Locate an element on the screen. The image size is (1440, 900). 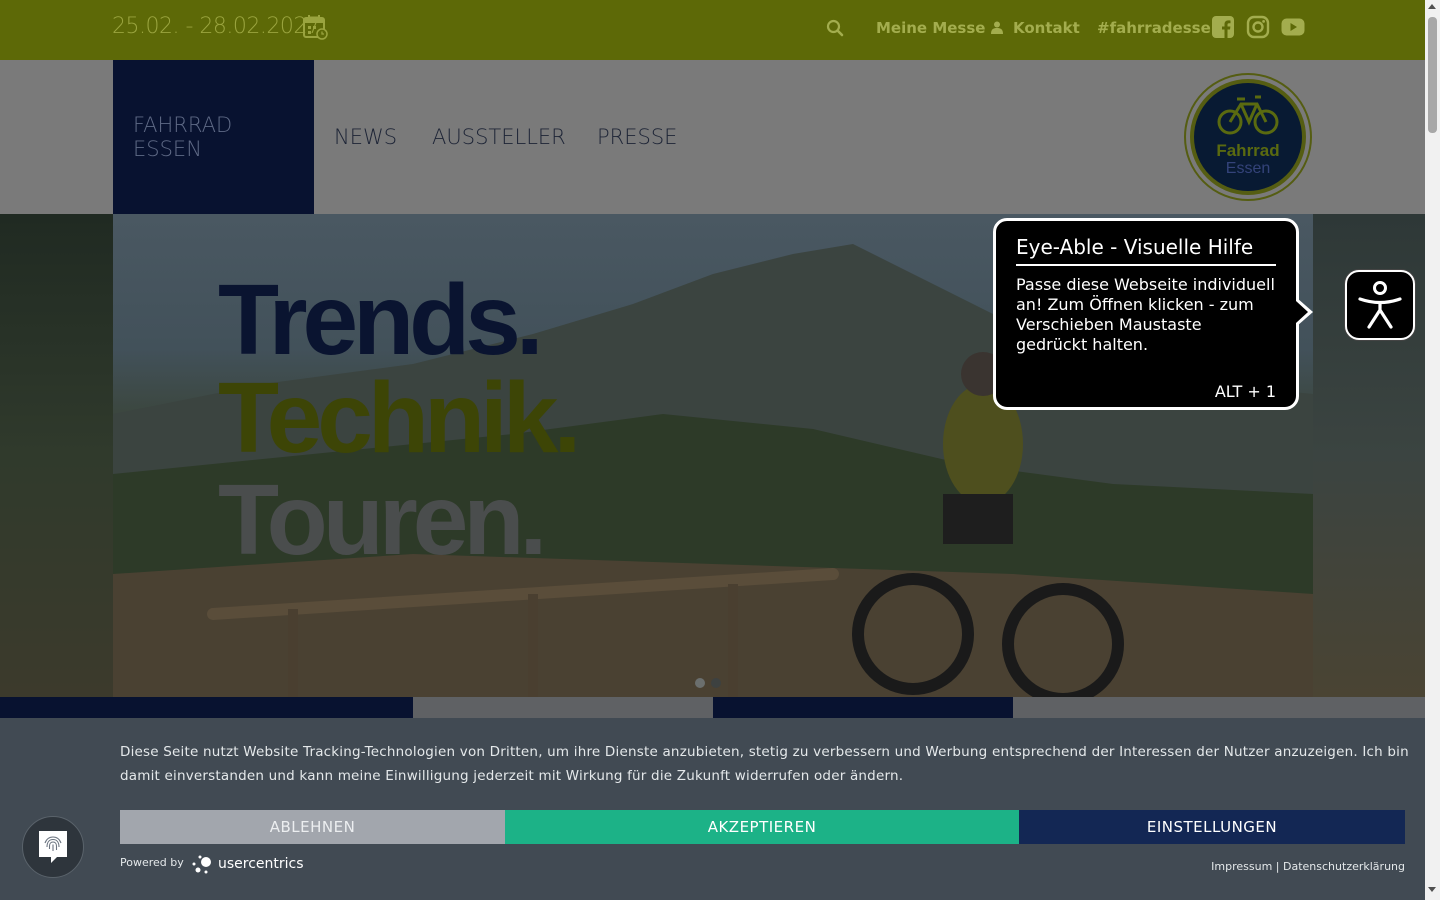
nav-item-presse: PRESSE is located at coordinates (637, 137).